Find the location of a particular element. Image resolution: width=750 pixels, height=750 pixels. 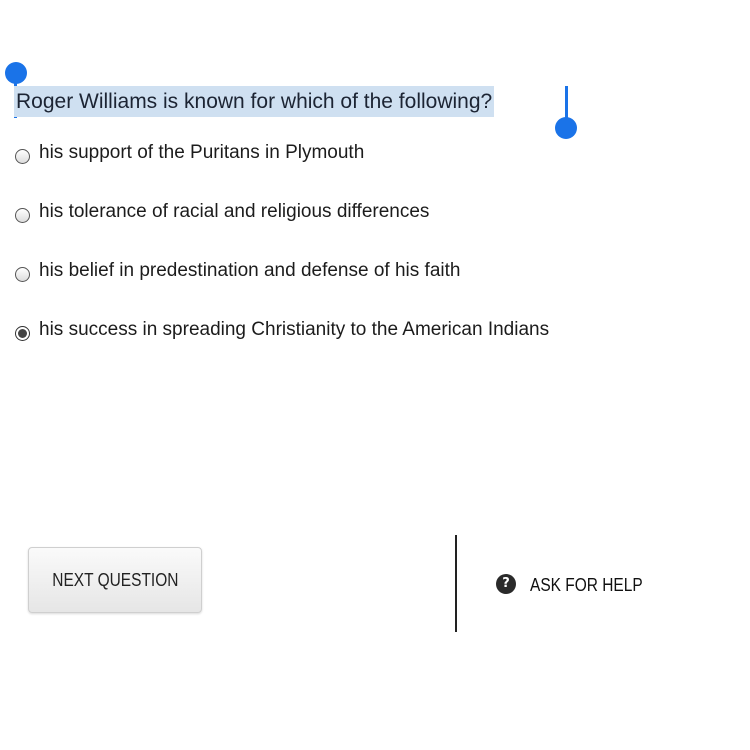

radio-button-selected is located at coordinates (22, 333).